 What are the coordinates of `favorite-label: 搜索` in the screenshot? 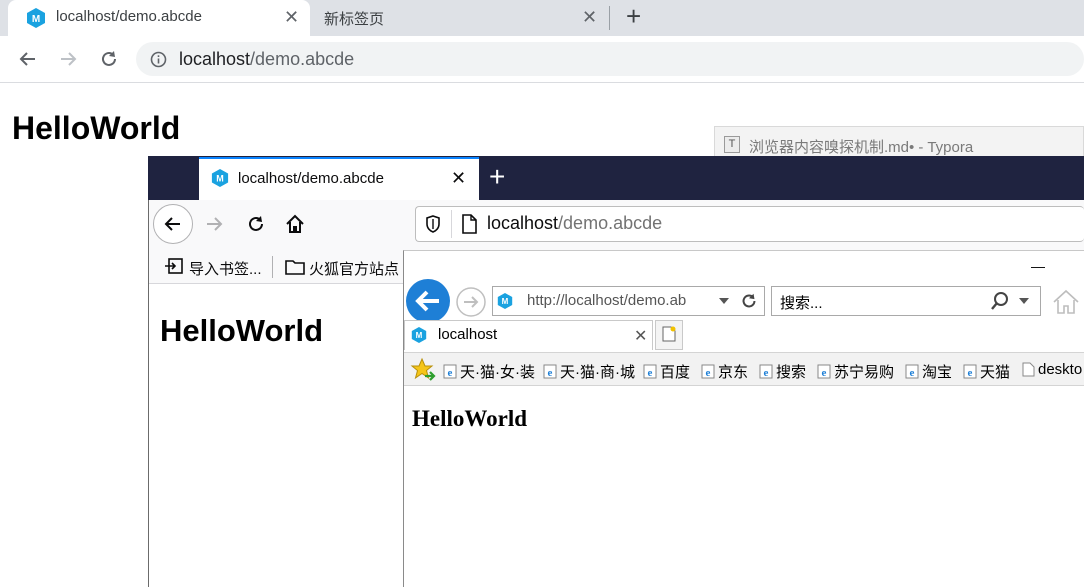 It's located at (791, 372).